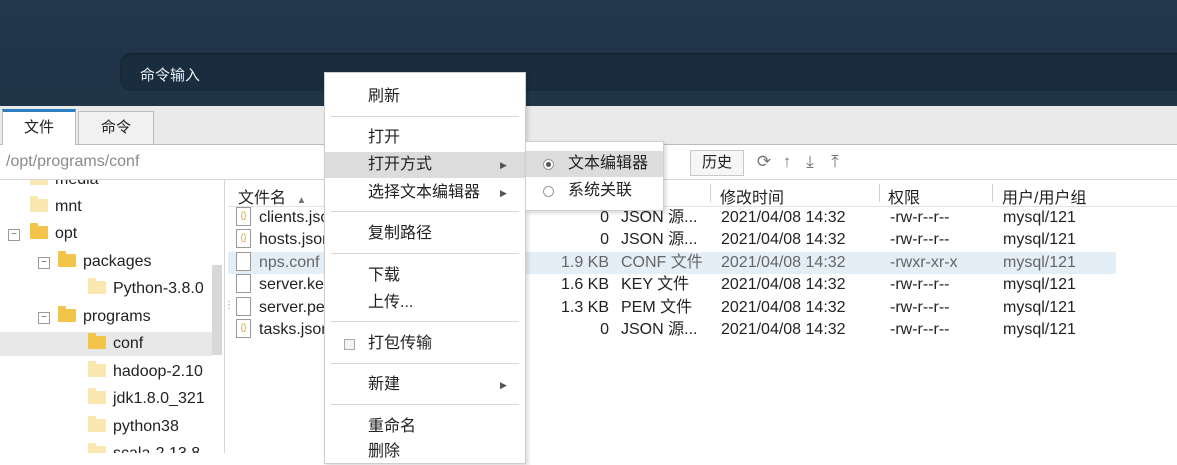 The height and width of the screenshot is (465, 1177). I want to click on tab-commands-label: 命令, so click(115, 127).